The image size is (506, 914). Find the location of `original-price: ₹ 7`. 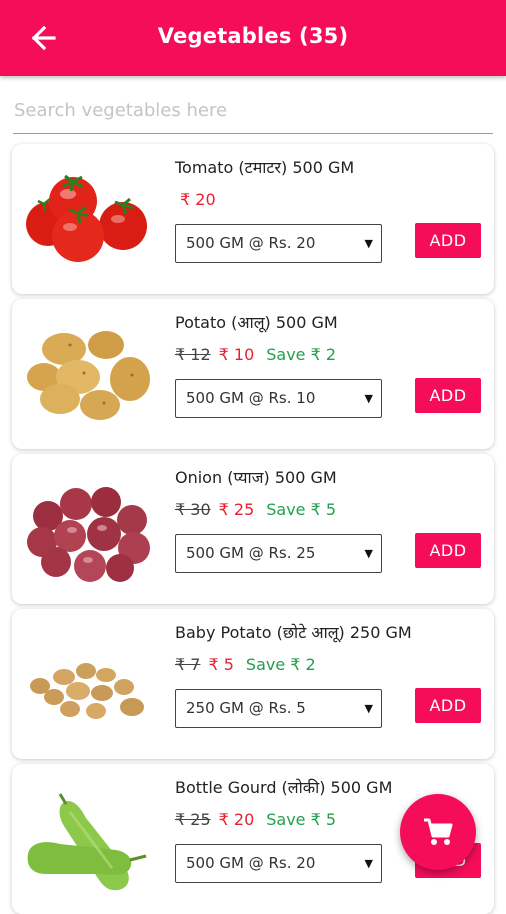

original-price: ₹ 7 is located at coordinates (188, 664).